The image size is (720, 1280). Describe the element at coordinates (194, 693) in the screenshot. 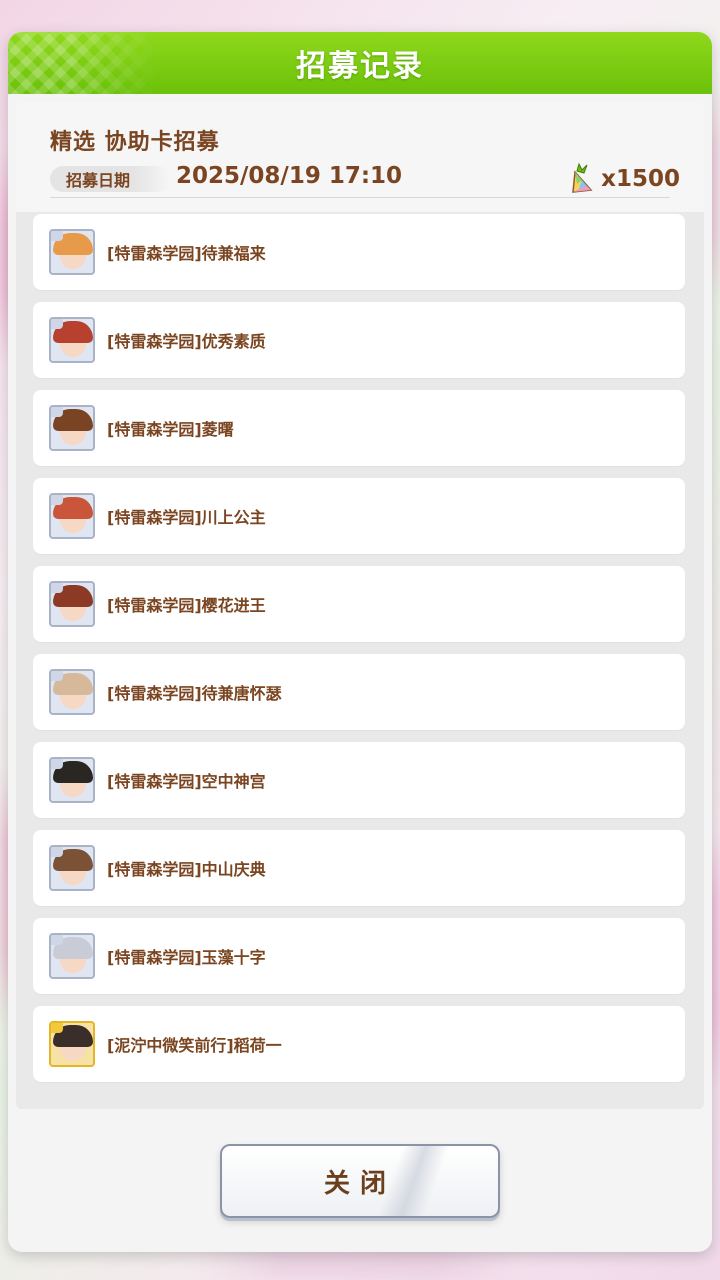

I see `result-label: [特雷森学园]待兼唐怀瑟` at that location.